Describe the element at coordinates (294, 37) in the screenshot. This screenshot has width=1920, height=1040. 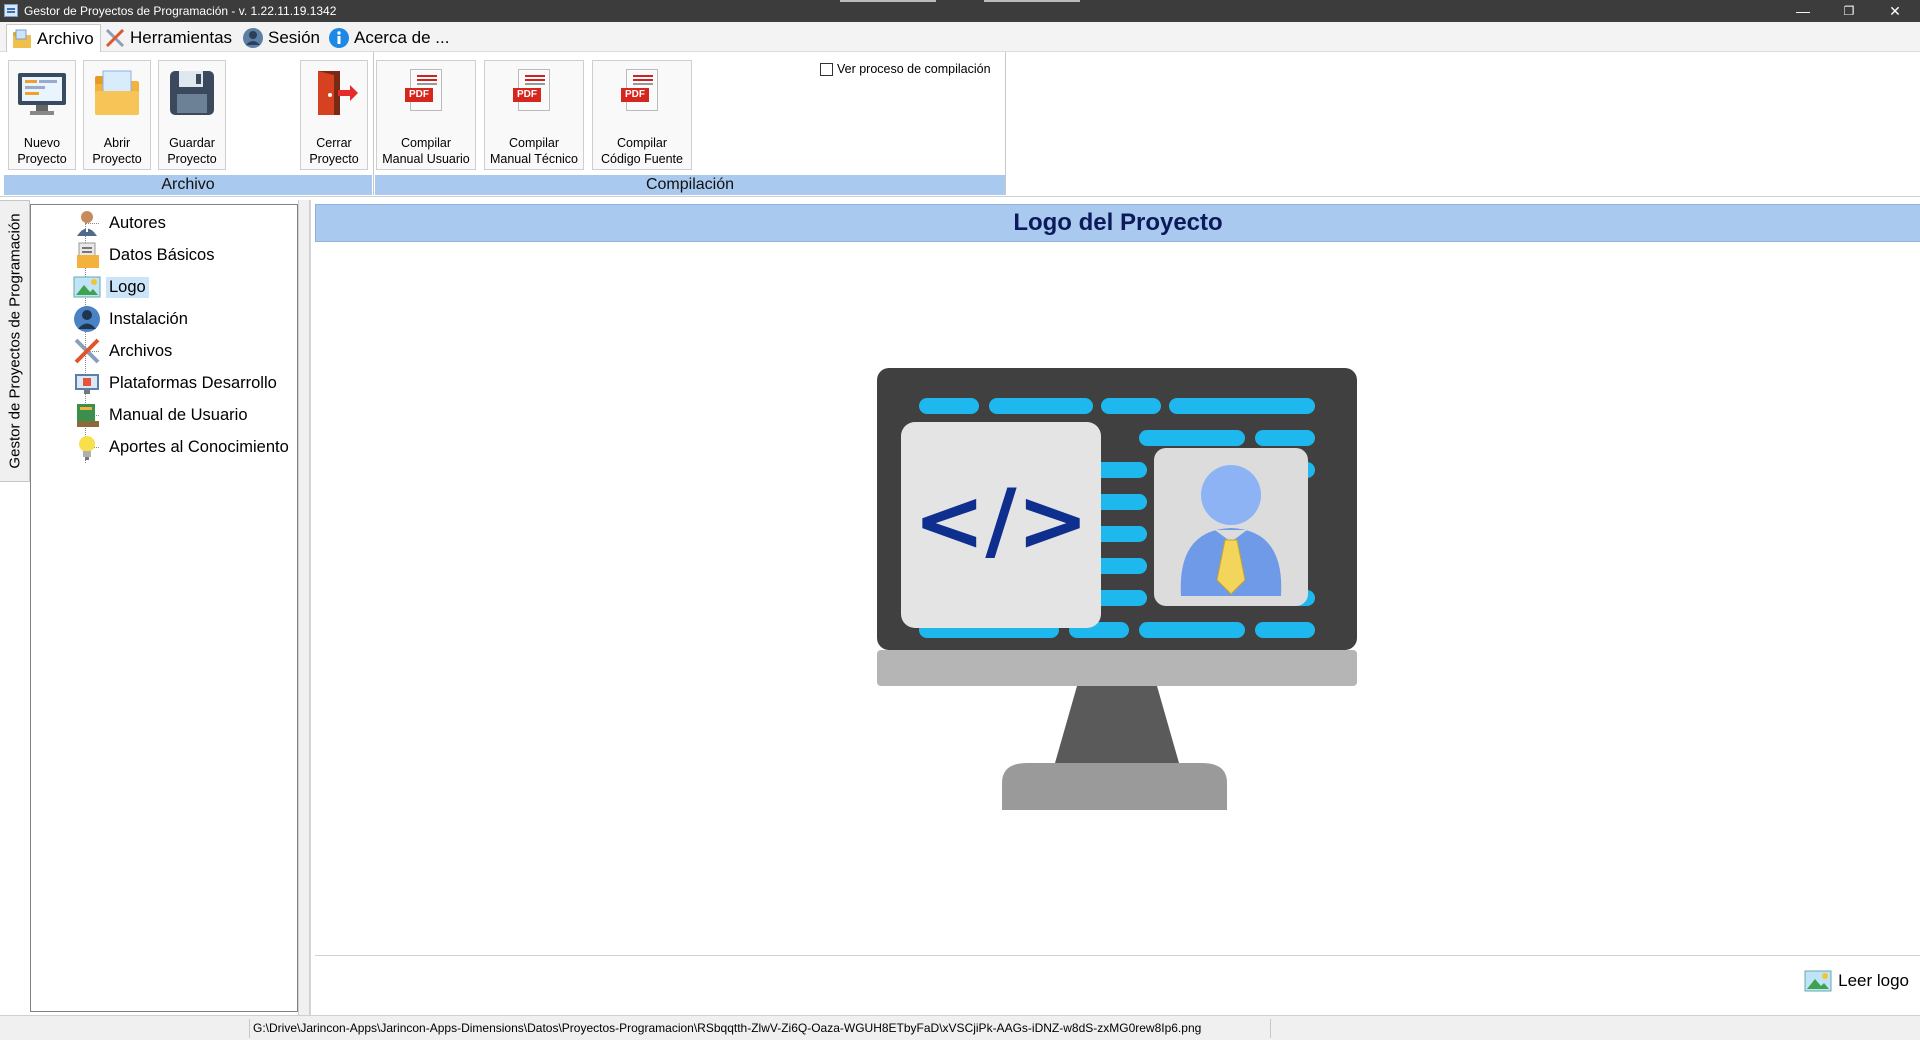
I see `menu-tab-label: Sesión` at that location.